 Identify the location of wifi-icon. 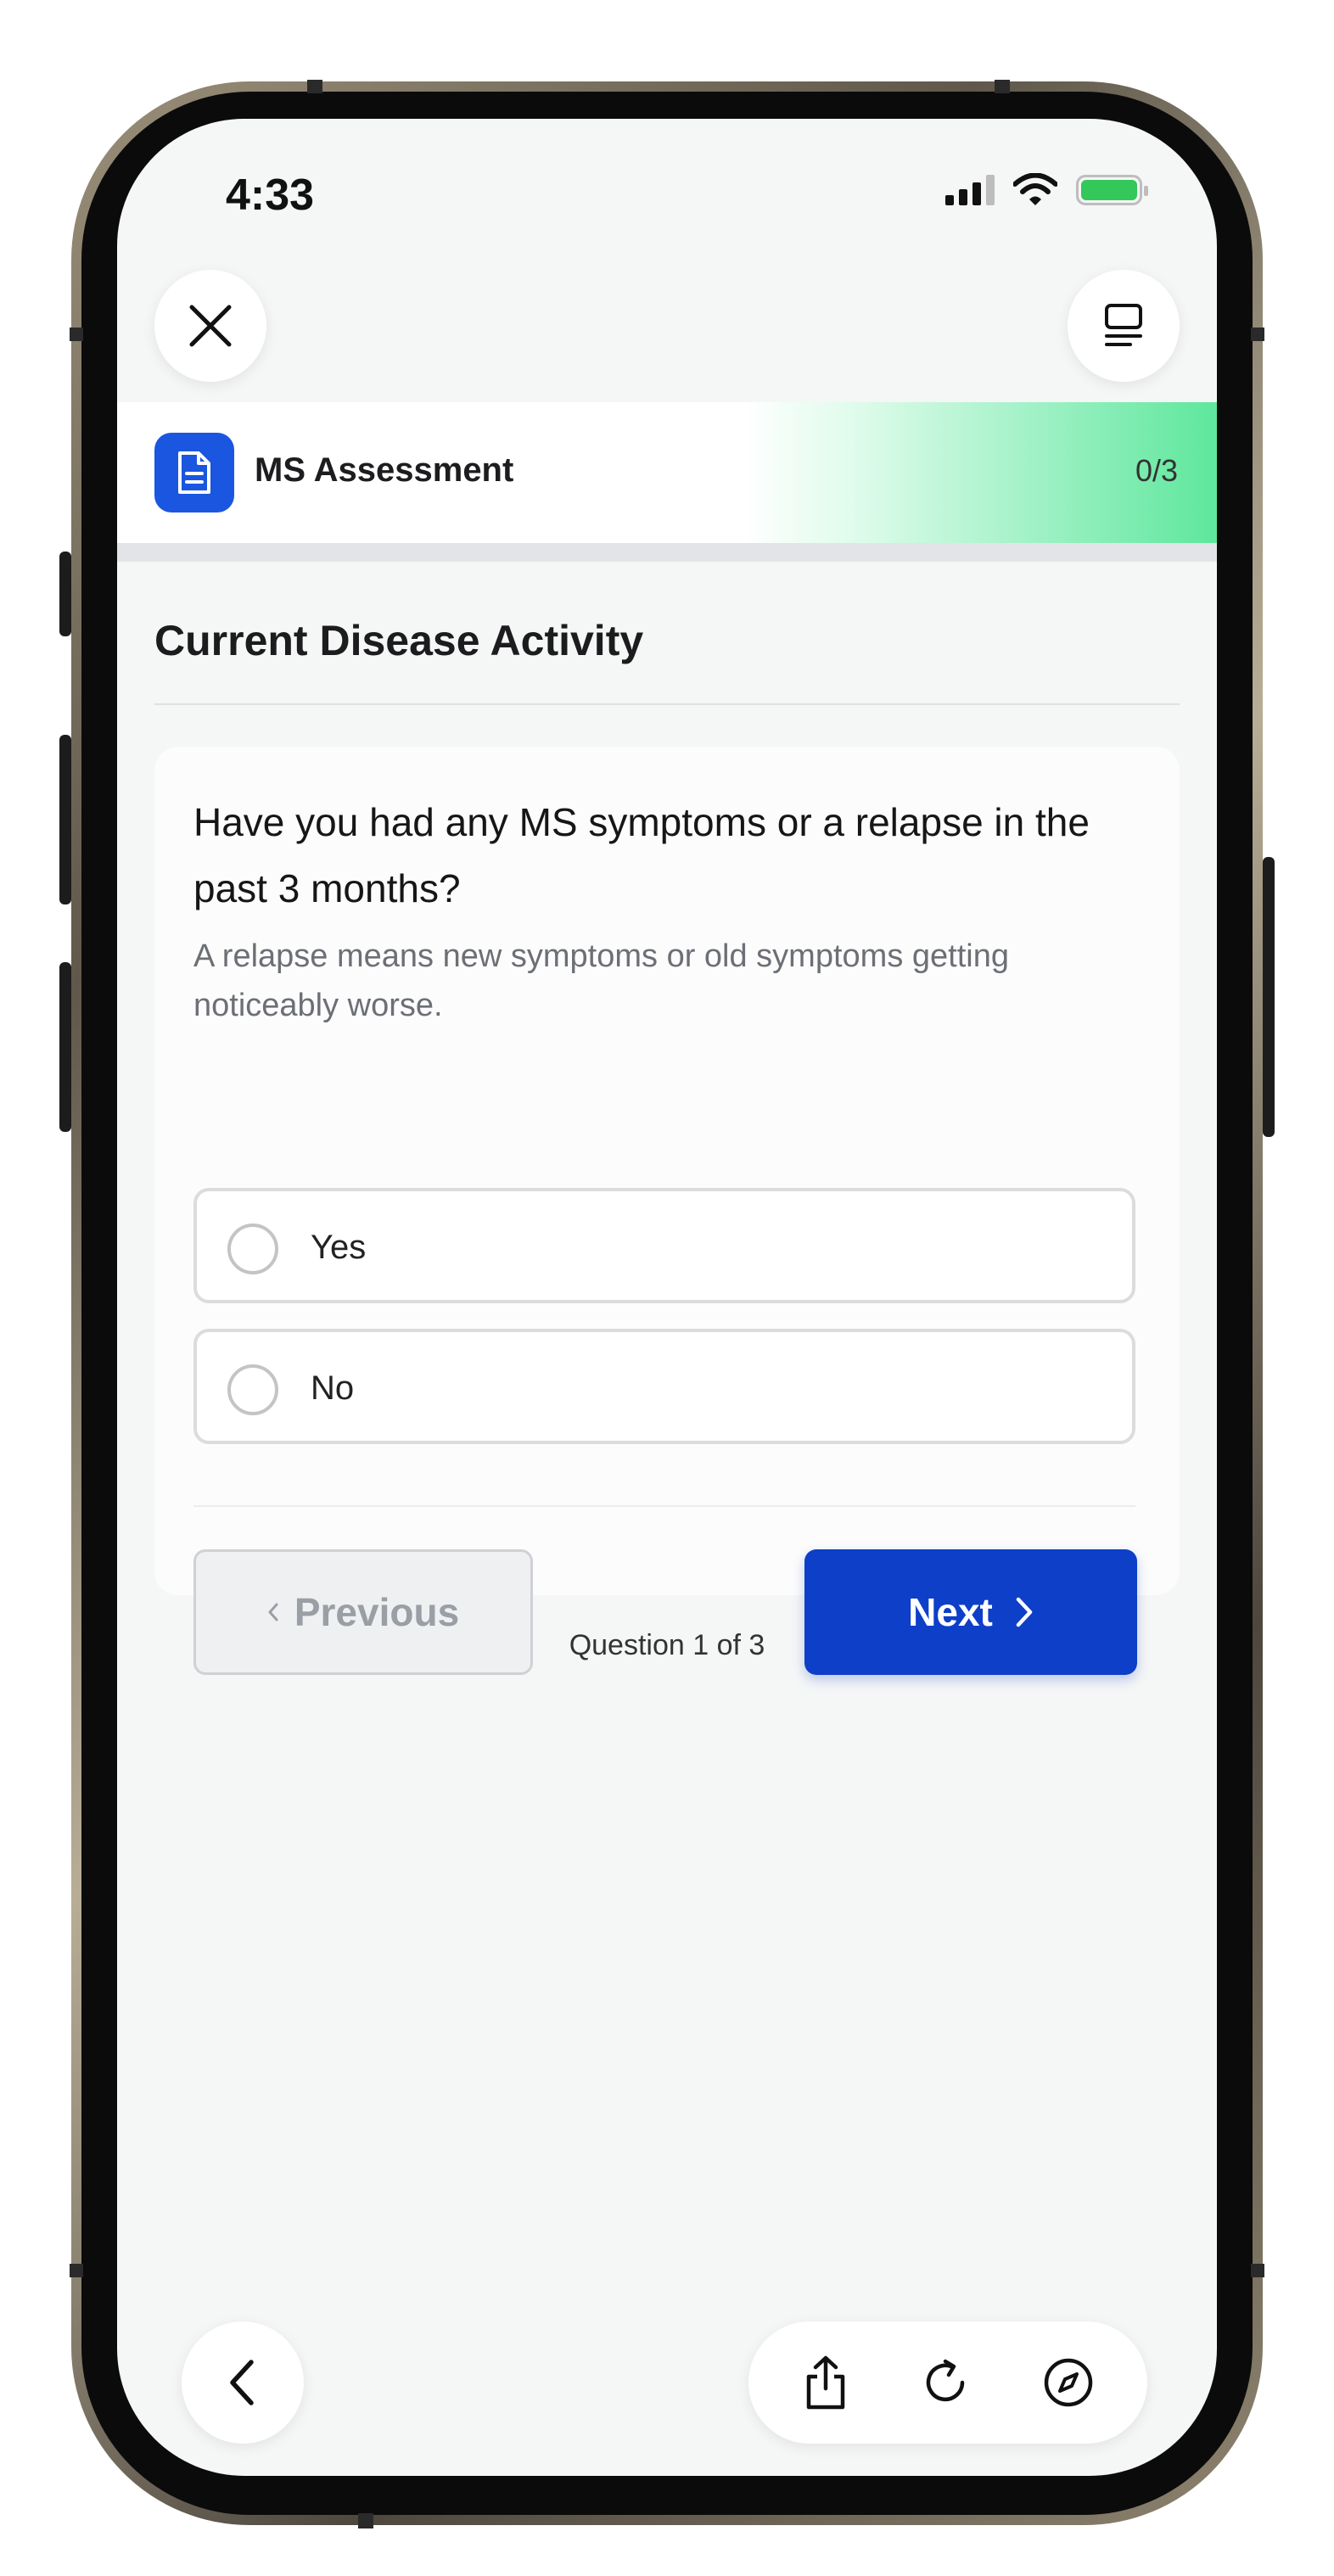
(1035, 189).